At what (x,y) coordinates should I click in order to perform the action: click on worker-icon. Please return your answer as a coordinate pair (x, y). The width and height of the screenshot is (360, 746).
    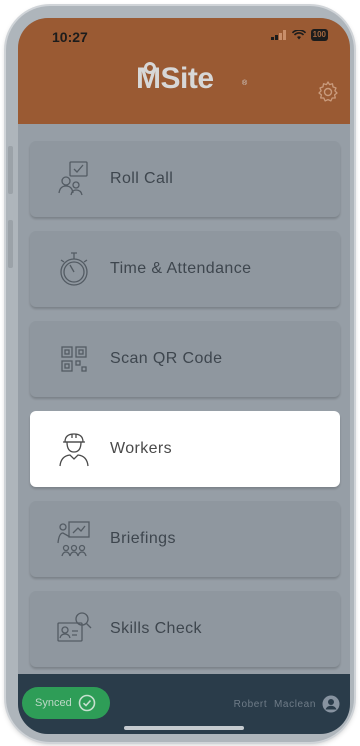
    Looking at the image, I should click on (74, 450).